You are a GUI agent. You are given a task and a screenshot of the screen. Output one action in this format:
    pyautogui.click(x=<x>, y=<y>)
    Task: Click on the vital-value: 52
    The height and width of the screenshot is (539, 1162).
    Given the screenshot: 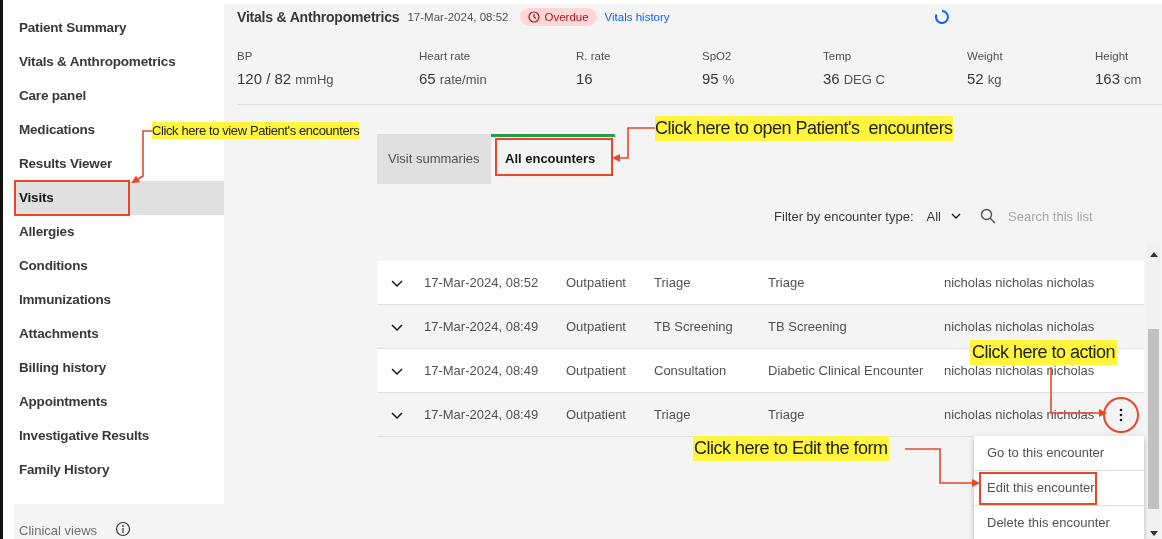 What is the action you would take?
    pyautogui.click(x=975, y=78)
    